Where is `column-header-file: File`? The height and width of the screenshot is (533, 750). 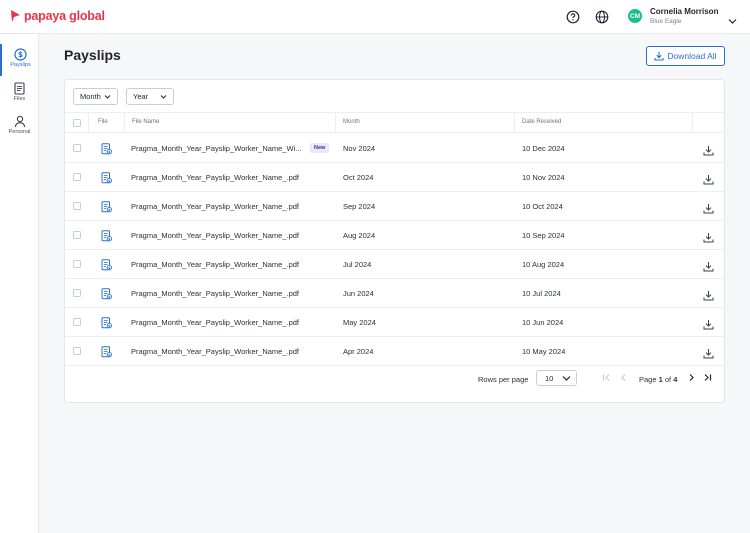 column-header-file: File is located at coordinates (103, 122).